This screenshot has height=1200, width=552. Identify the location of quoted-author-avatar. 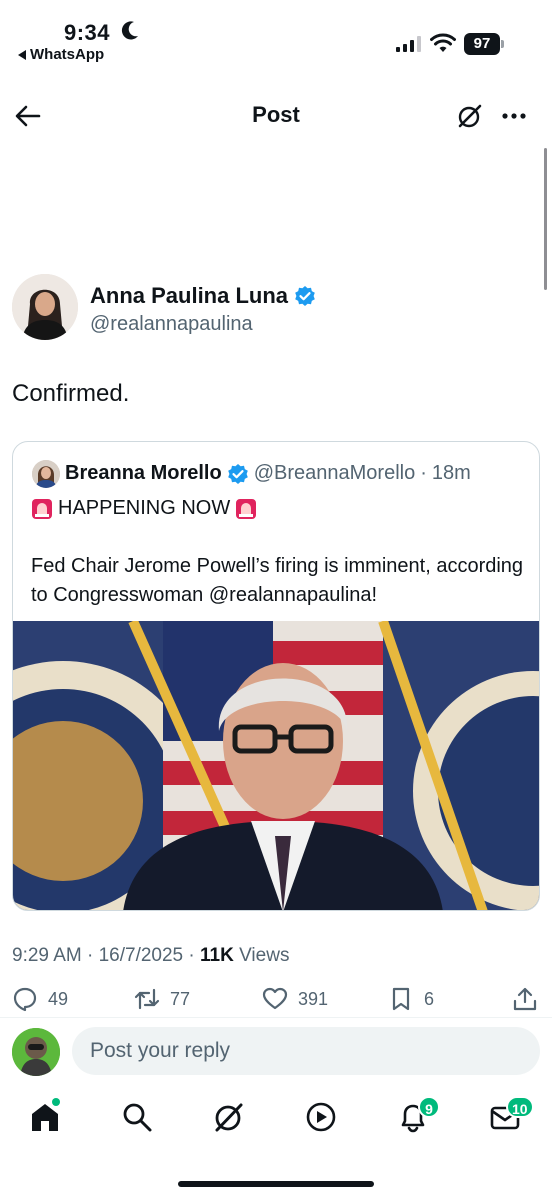
(46, 474).